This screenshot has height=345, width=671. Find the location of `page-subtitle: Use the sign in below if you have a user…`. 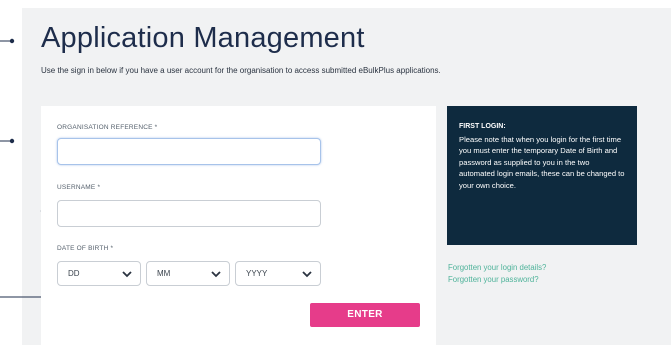

page-subtitle: Use the sign in below if you have a user… is located at coordinates (241, 70).